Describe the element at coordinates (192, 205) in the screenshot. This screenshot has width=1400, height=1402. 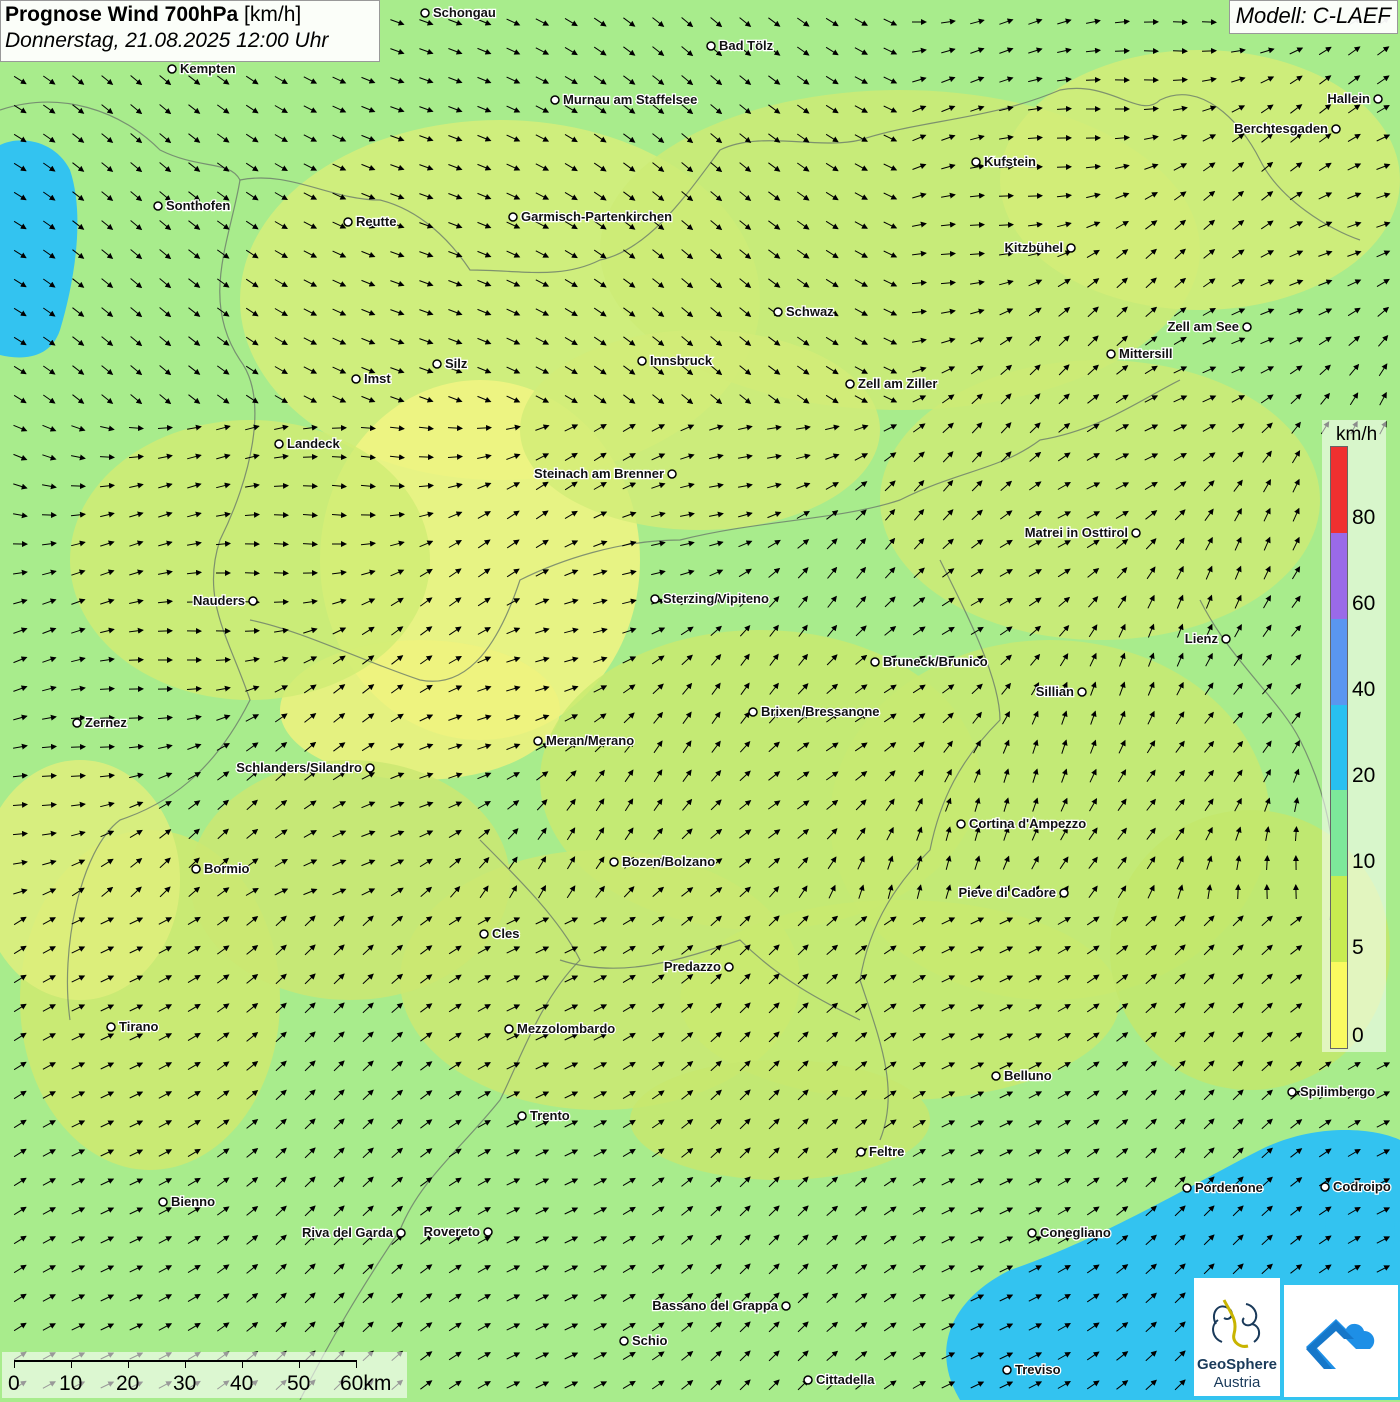
I see `city-marker: Sonthofen` at that location.